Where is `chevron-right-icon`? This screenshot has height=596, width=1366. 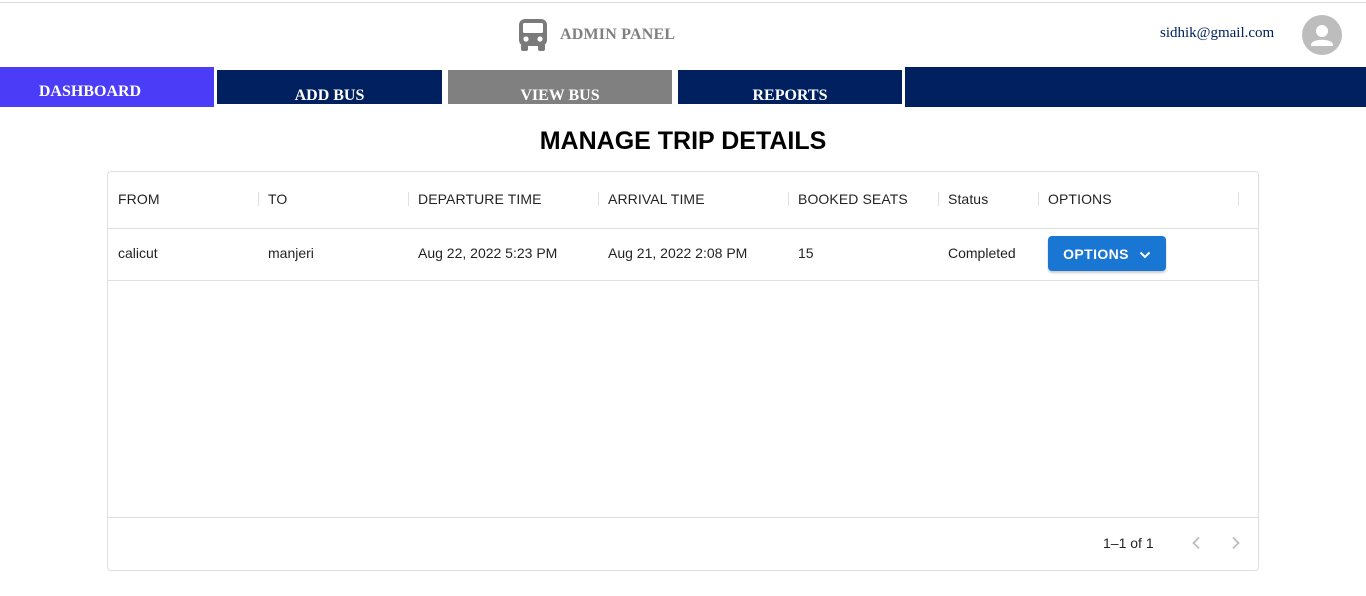 chevron-right-icon is located at coordinates (1236, 544).